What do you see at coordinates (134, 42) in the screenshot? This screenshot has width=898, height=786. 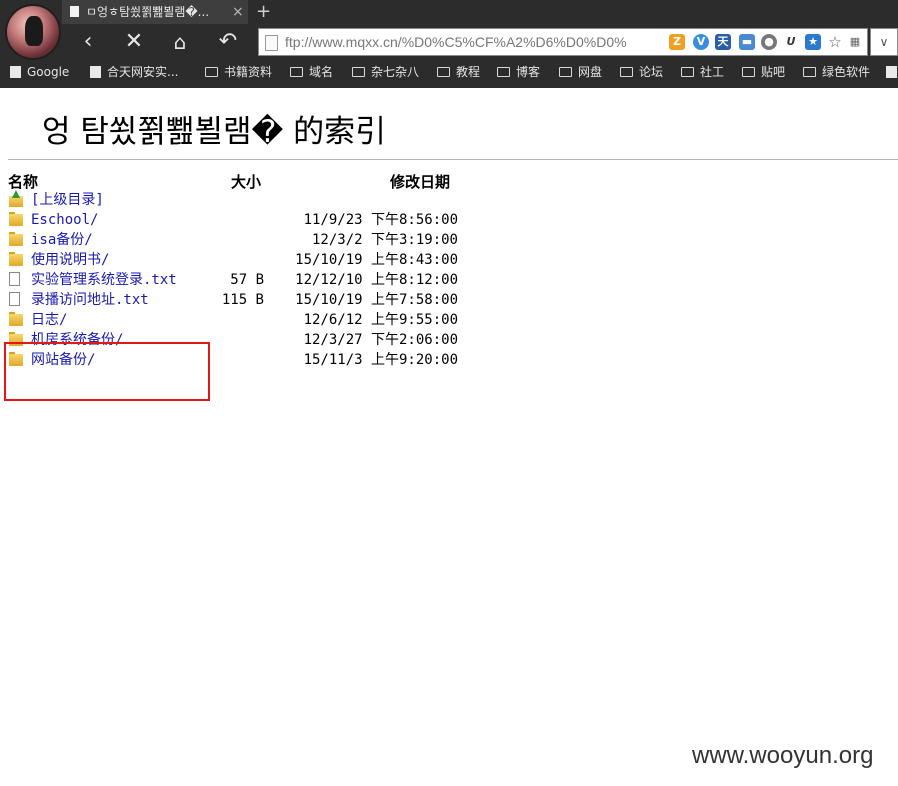 I see `stop-icon: ✕` at bounding box center [134, 42].